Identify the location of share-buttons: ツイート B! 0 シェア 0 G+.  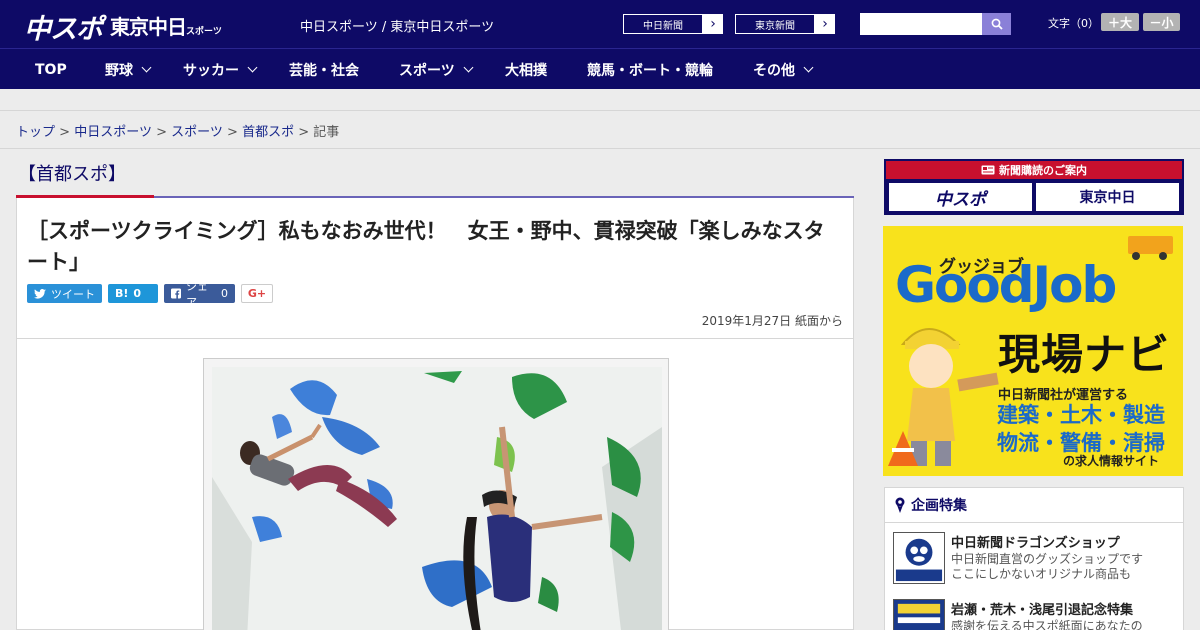
(150, 294).